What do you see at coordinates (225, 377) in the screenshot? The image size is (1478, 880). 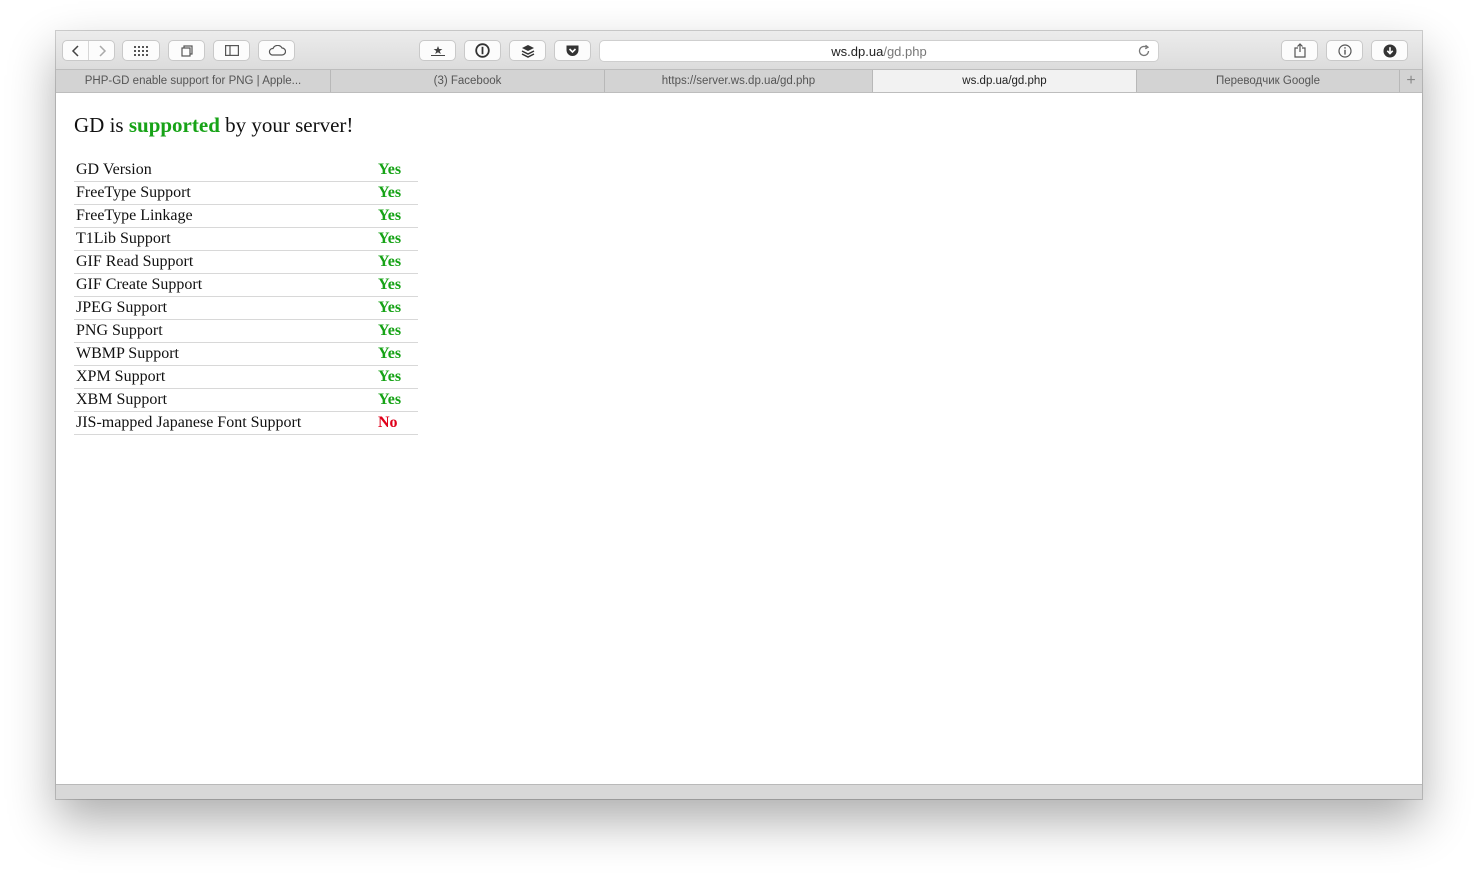 I see `feature-label: XPM Support` at bounding box center [225, 377].